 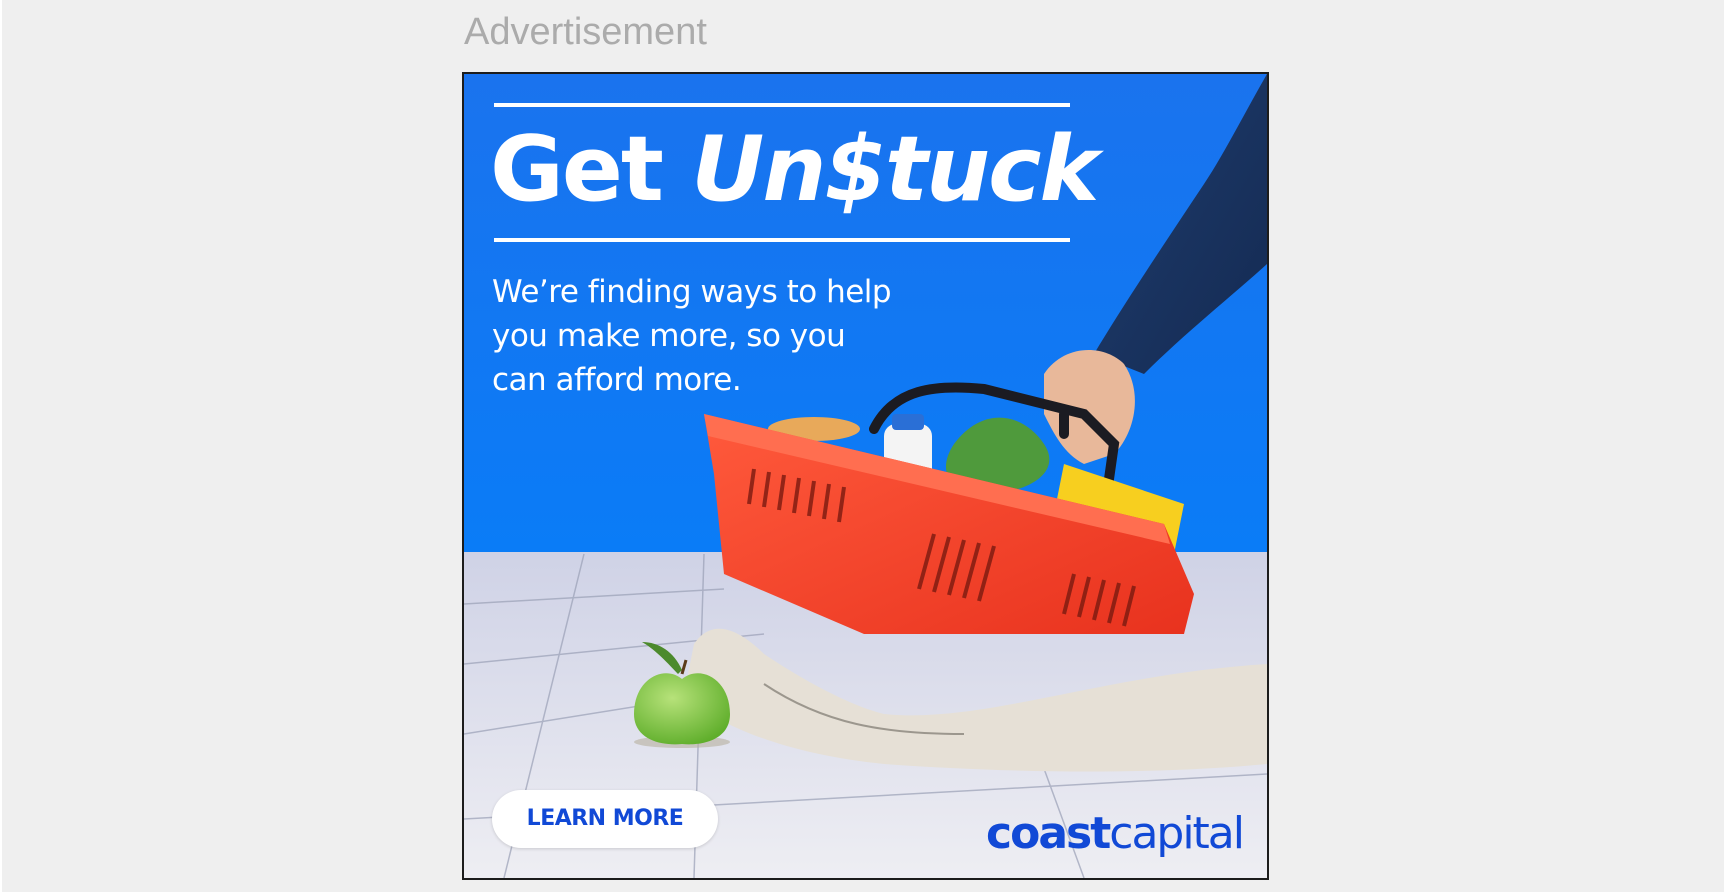 What do you see at coordinates (1048, 833) in the screenshot?
I see `logo-coast: coast` at bounding box center [1048, 833].